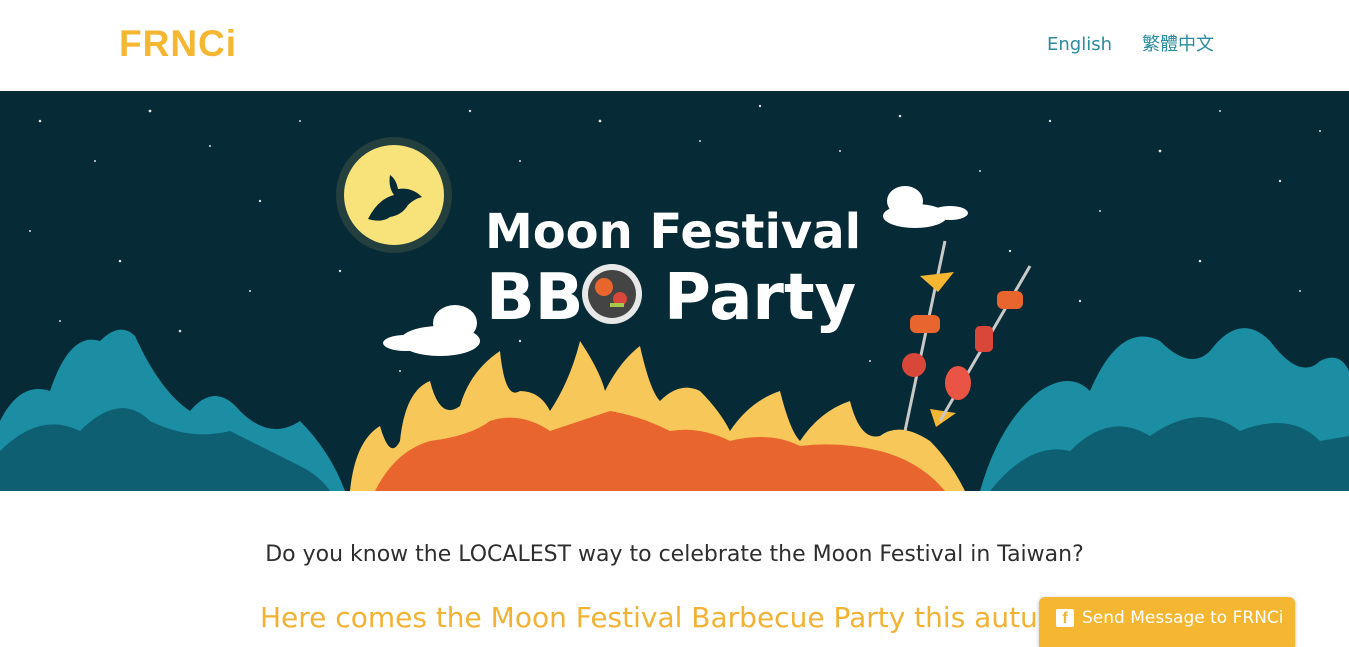  I want to click on site-header: FRNCi English 繁體中文, so click(674, 45).